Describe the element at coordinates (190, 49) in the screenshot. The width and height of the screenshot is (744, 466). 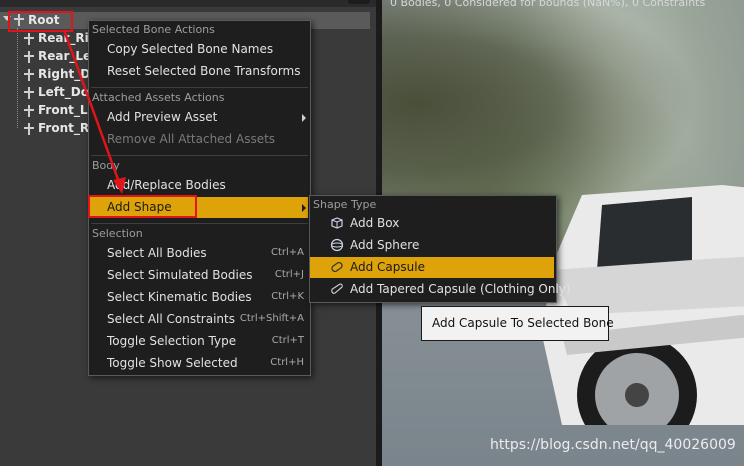
I see `menu-item-label: Copy Selected Bone Names` at that location.